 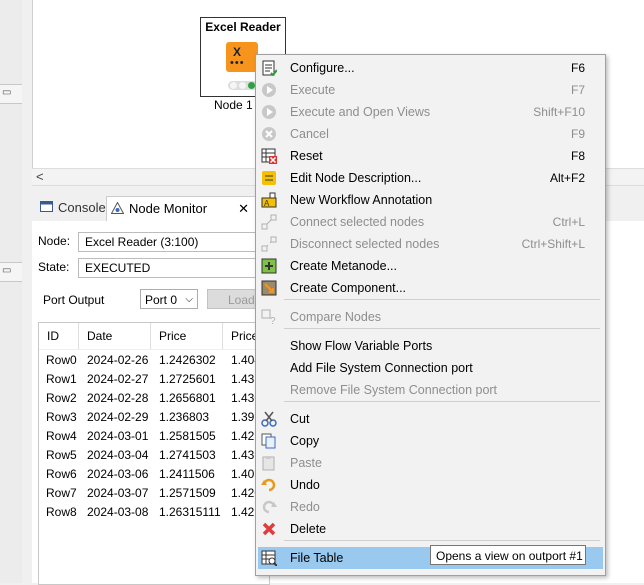 What do you see at coordinates (313, 90) in the screenshot?
I see `menu-item-label: Execute` at bounding box center [313, 90].